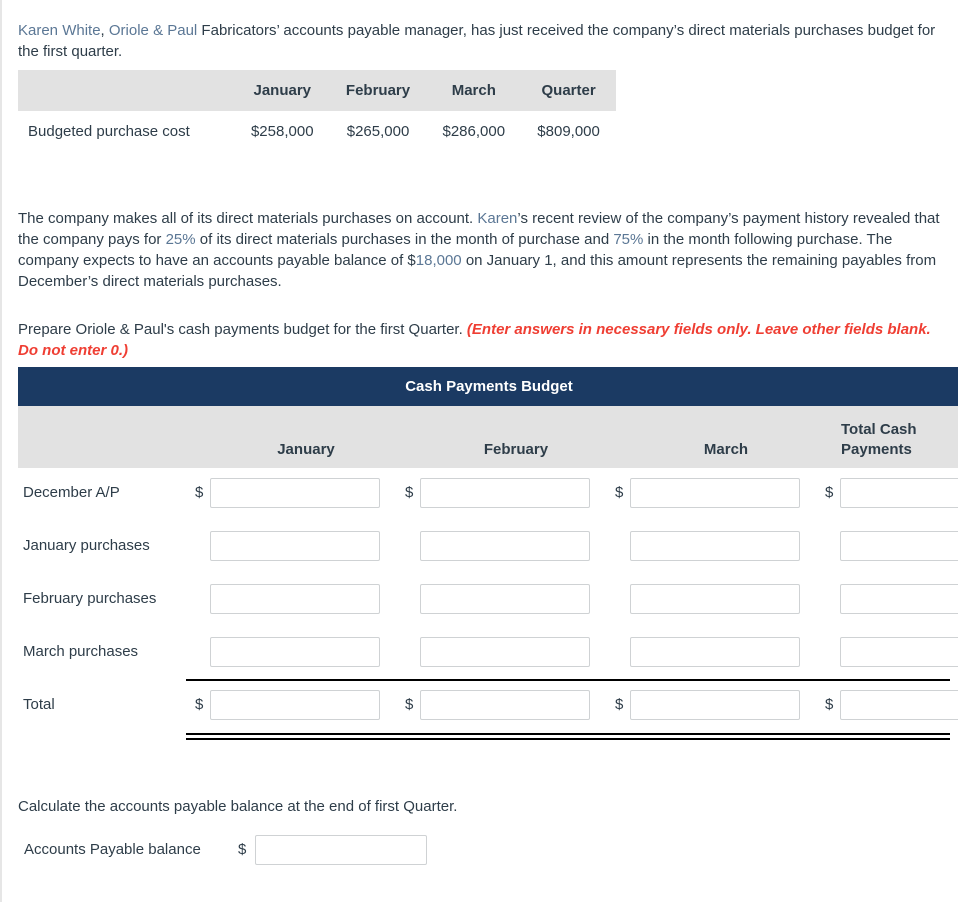 Image resolution: width=958 pixels, height=902 pixels. I want to click on facts-header-quarter: Quarter, so click(568, 90).